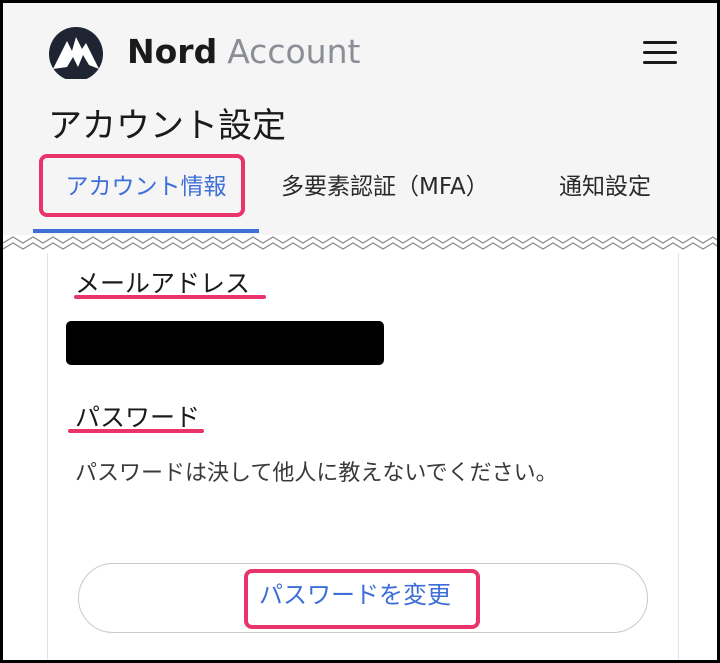 This screenshot has width=720, height=663. What do you see at coordinates (355, 595) in the screenshot?
I see `change-password-button-label: パスワードを変更` at bounding box center [355, 595].